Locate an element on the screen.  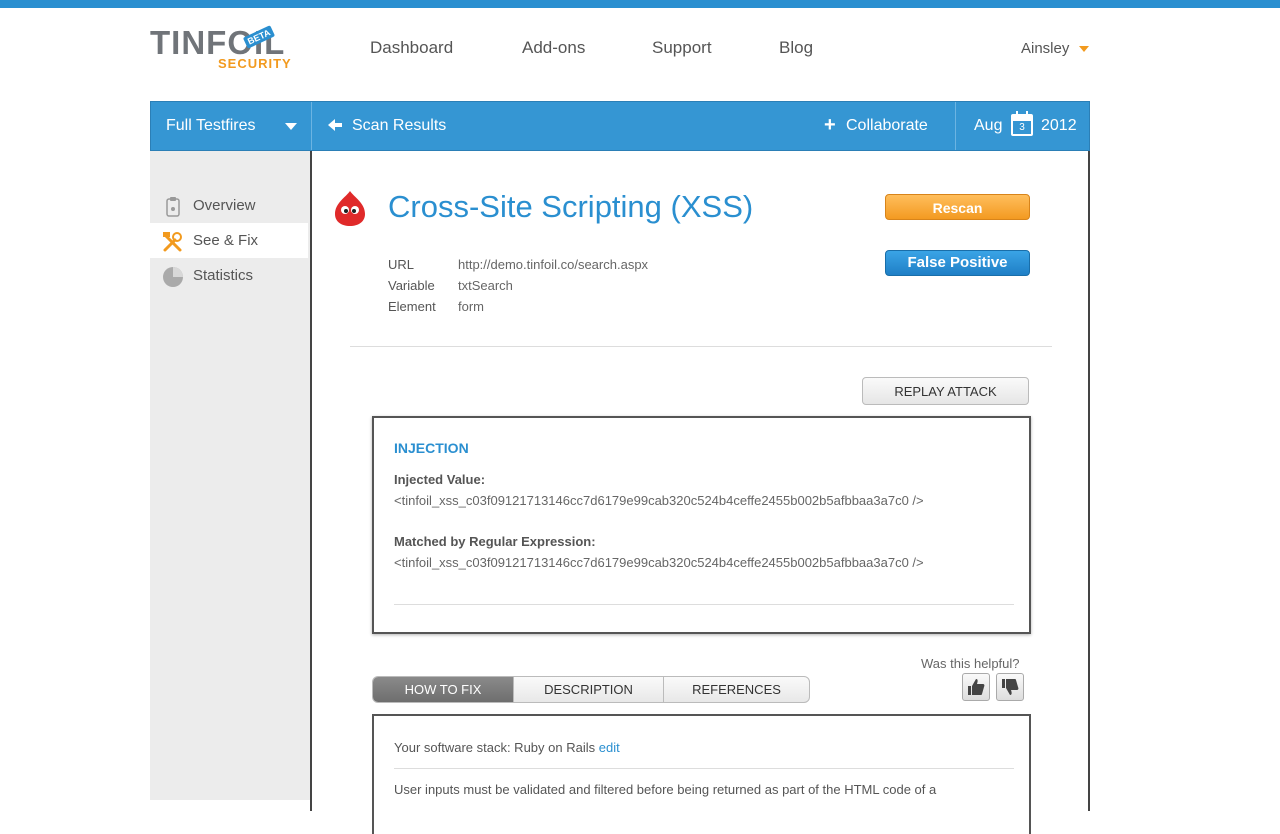
element-value: form is located at coordinates (471, 306).